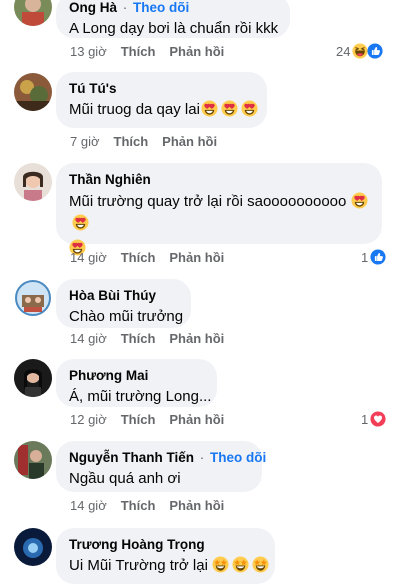 The height and width of the screenshot is (584, 401). I want to click on timestamp: 12 giờ, so click(88, 419).